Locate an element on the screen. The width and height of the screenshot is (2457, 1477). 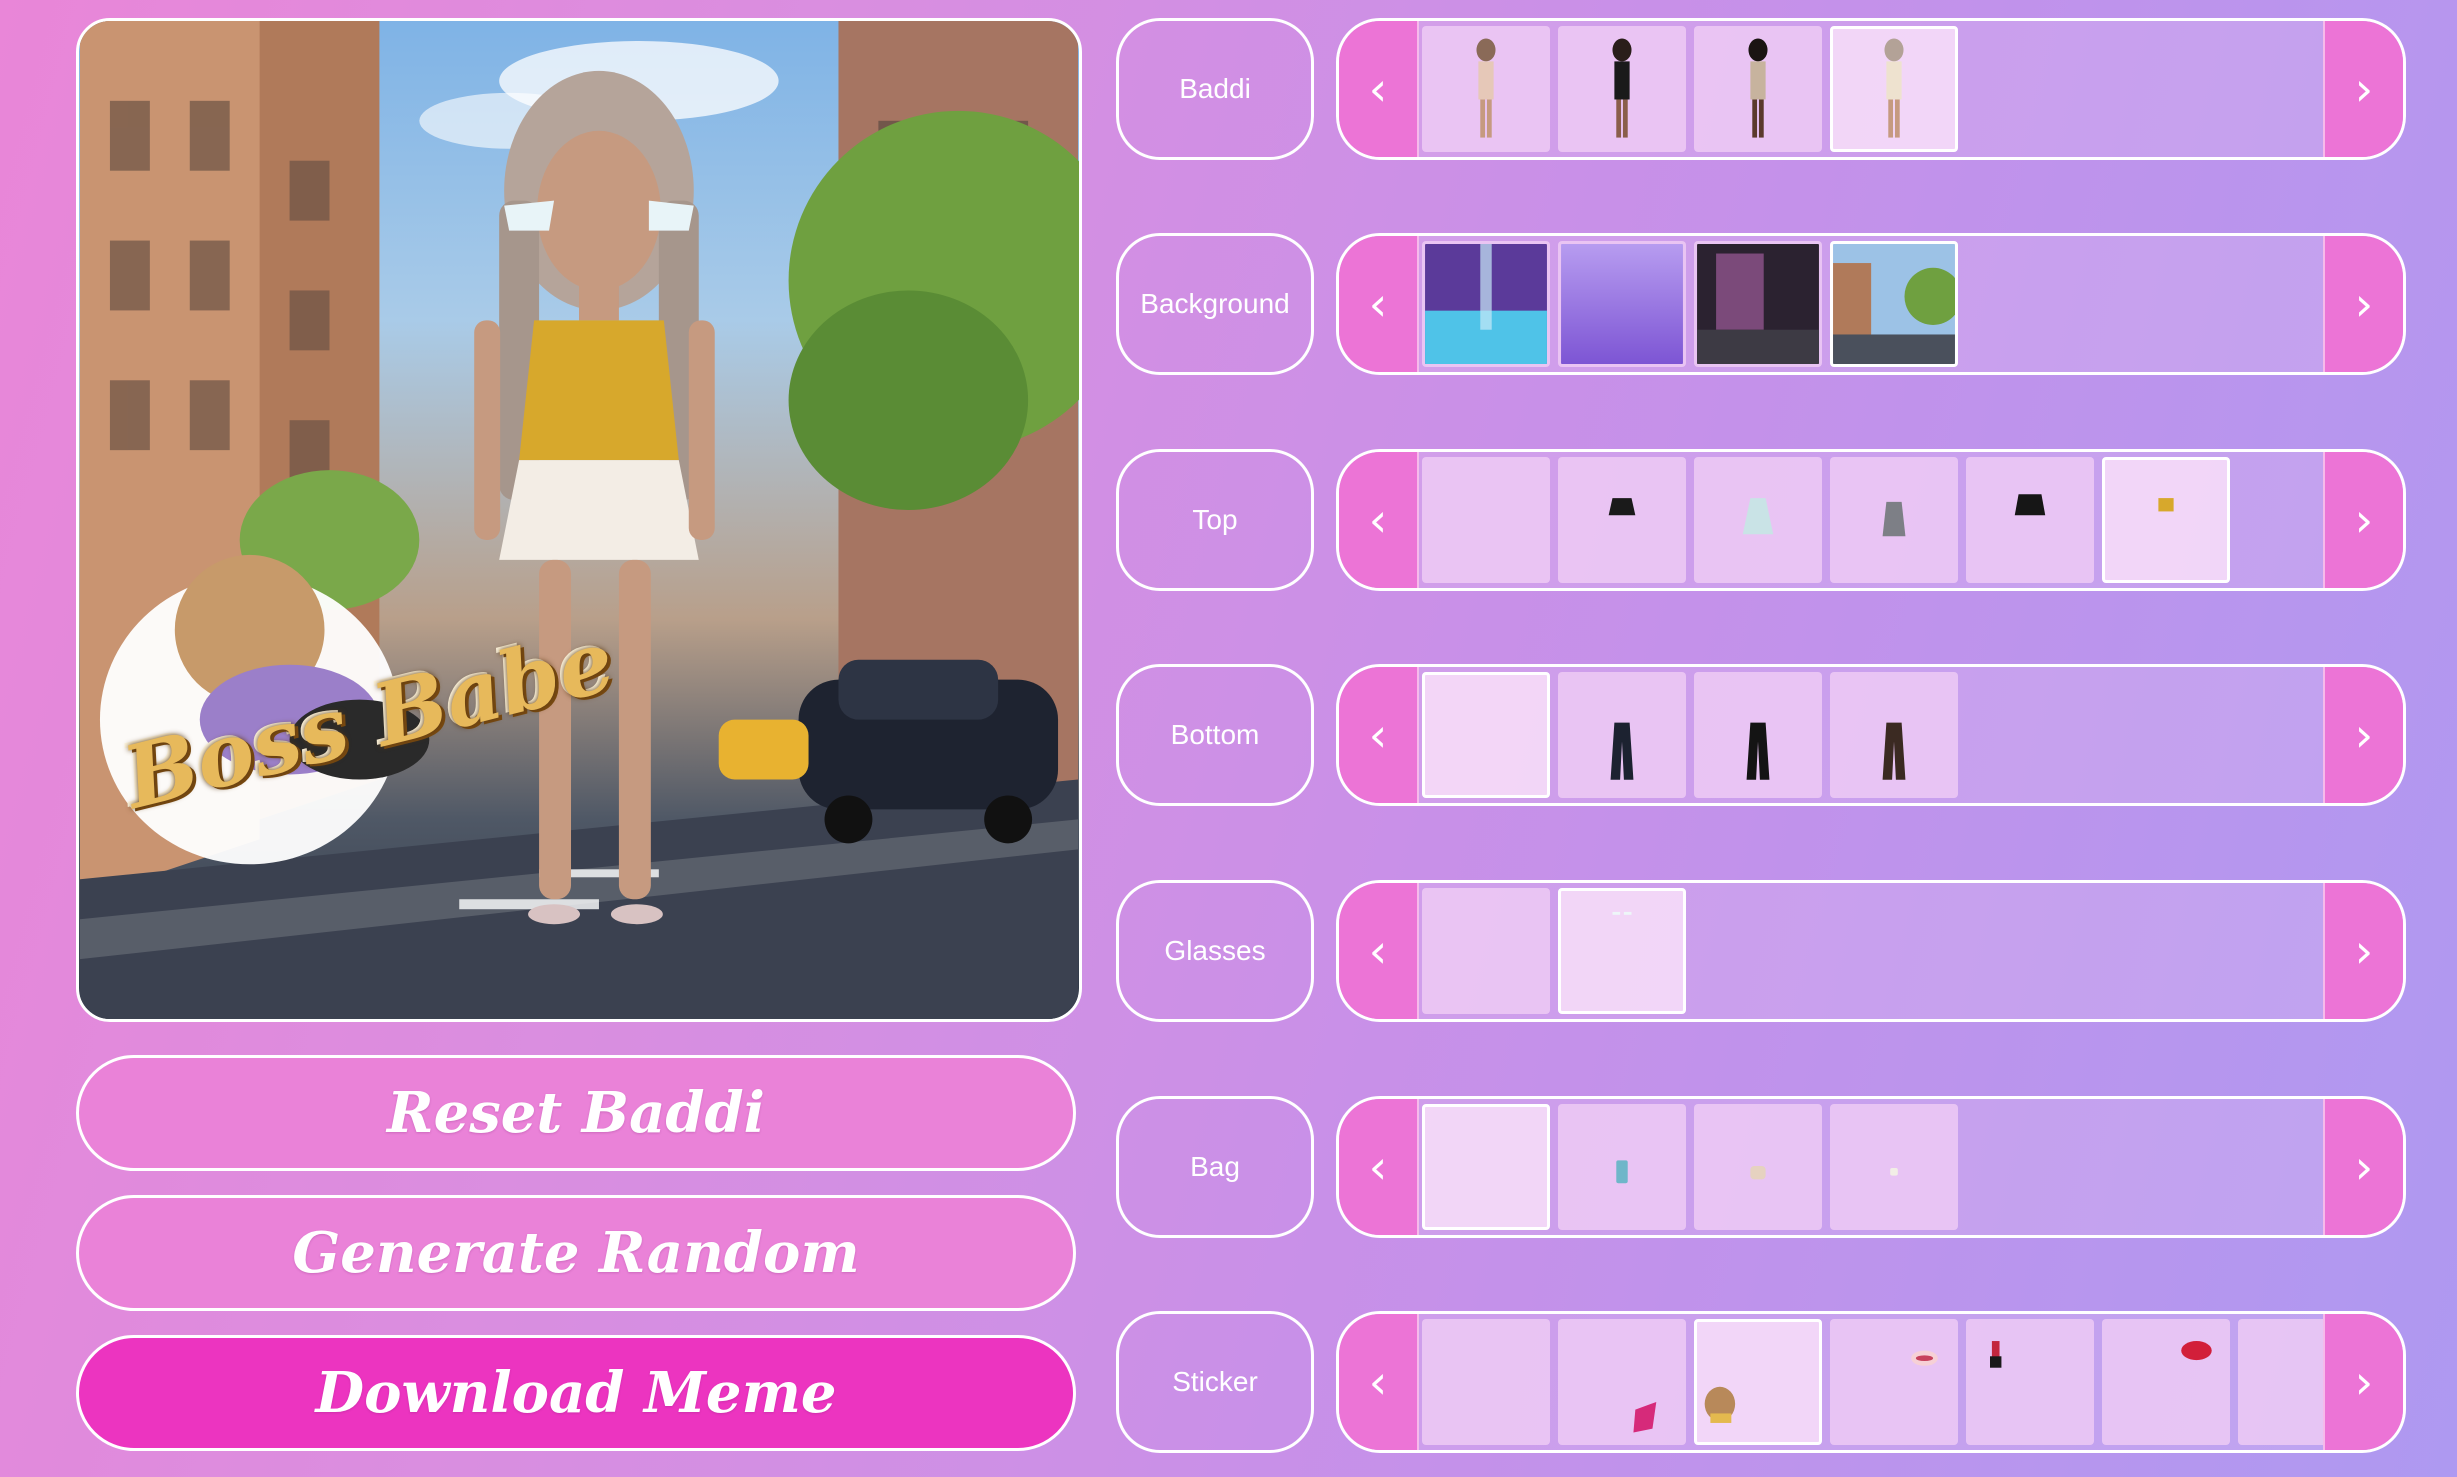
category-label-top: Top is located at coordinates (1215, 520).